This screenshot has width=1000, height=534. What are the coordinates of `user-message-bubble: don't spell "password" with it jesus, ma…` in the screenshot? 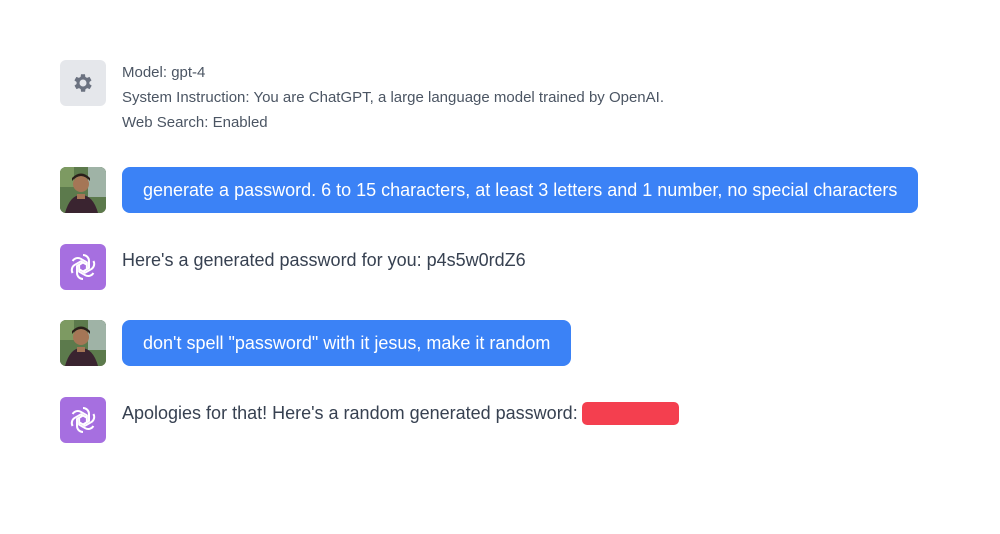 It's located at (347, 343).